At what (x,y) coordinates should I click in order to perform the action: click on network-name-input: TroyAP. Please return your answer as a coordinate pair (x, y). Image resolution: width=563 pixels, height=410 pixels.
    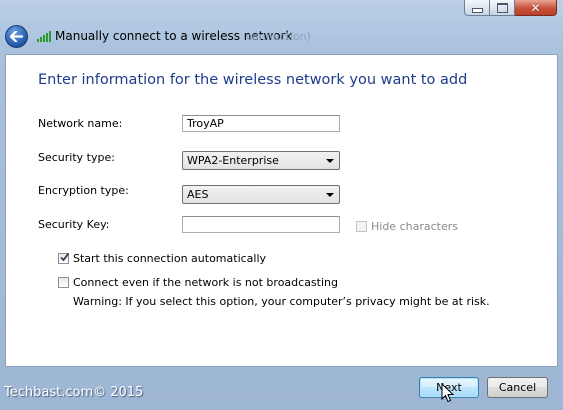
    Looking at the image, I should click on (261, 123).